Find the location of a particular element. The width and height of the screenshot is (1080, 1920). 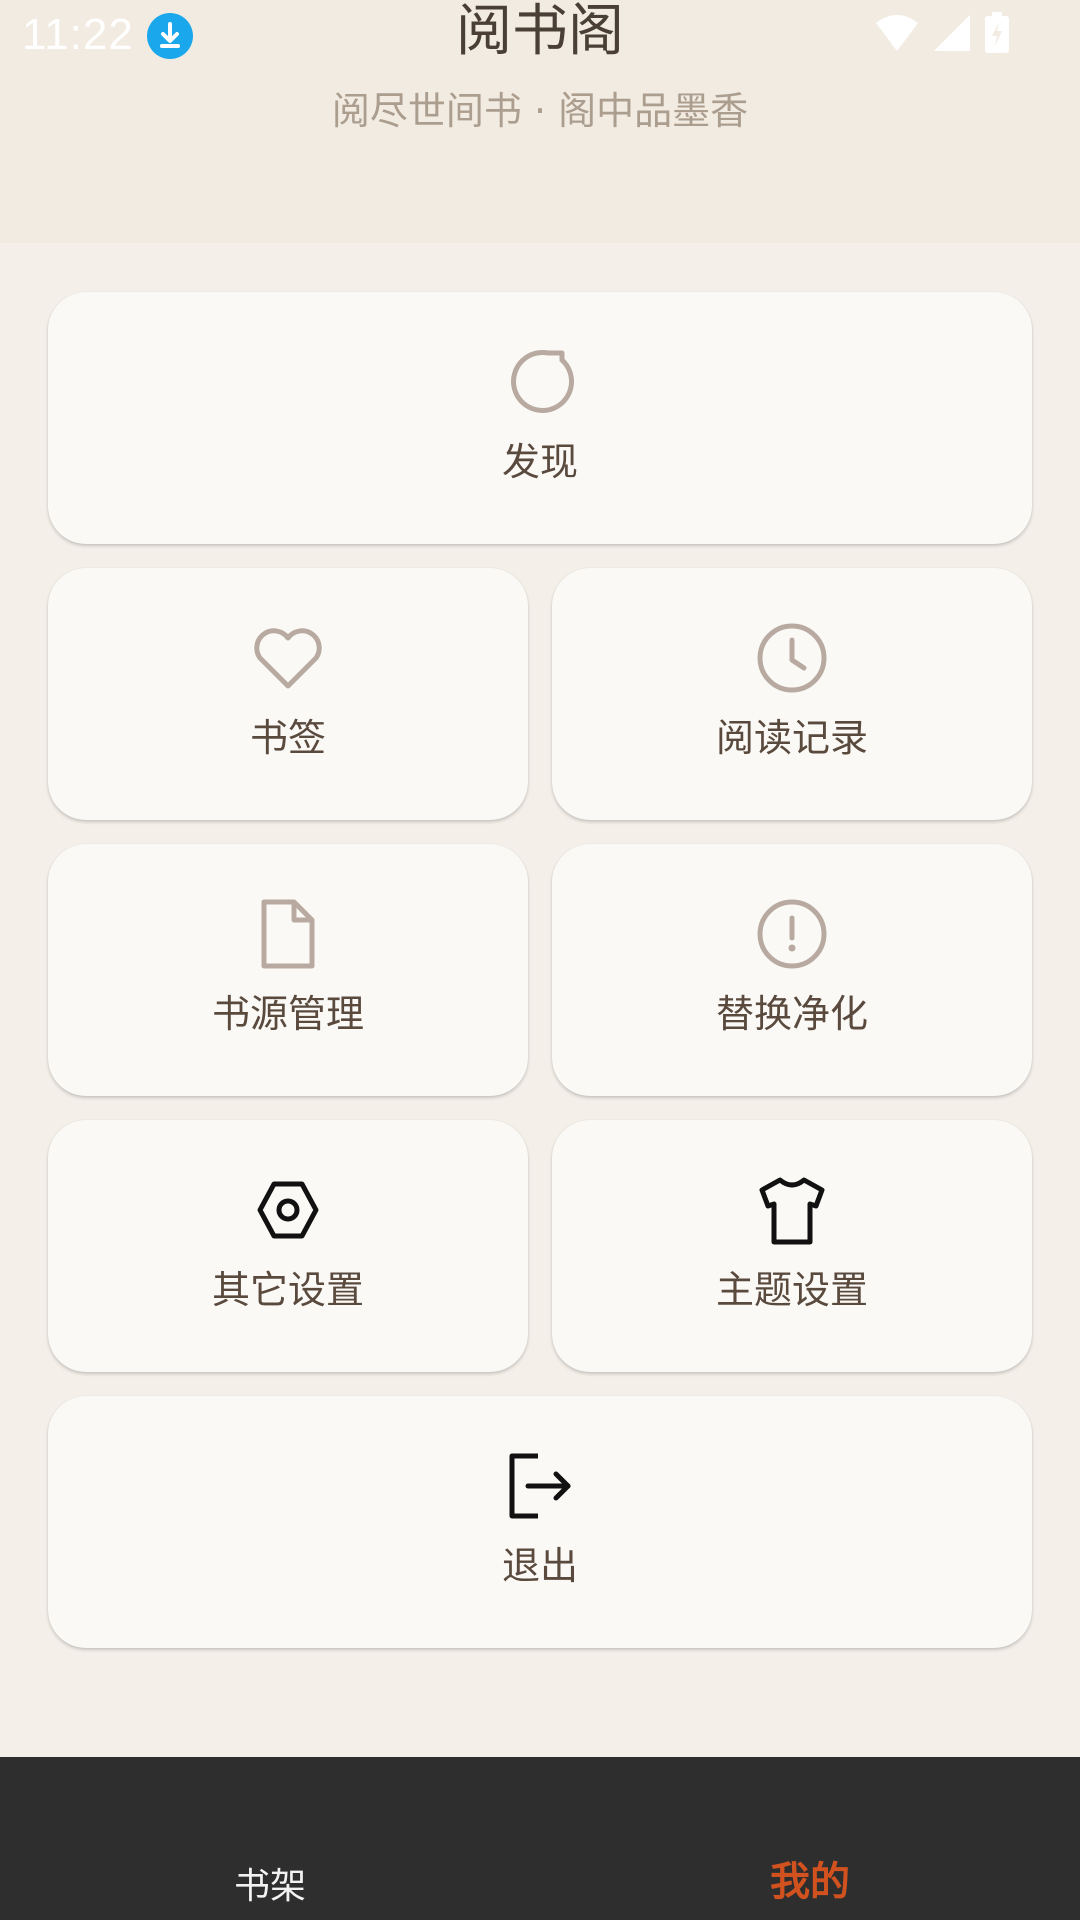

bookmarks-card: 书签 is located at coordinates (288, 694).